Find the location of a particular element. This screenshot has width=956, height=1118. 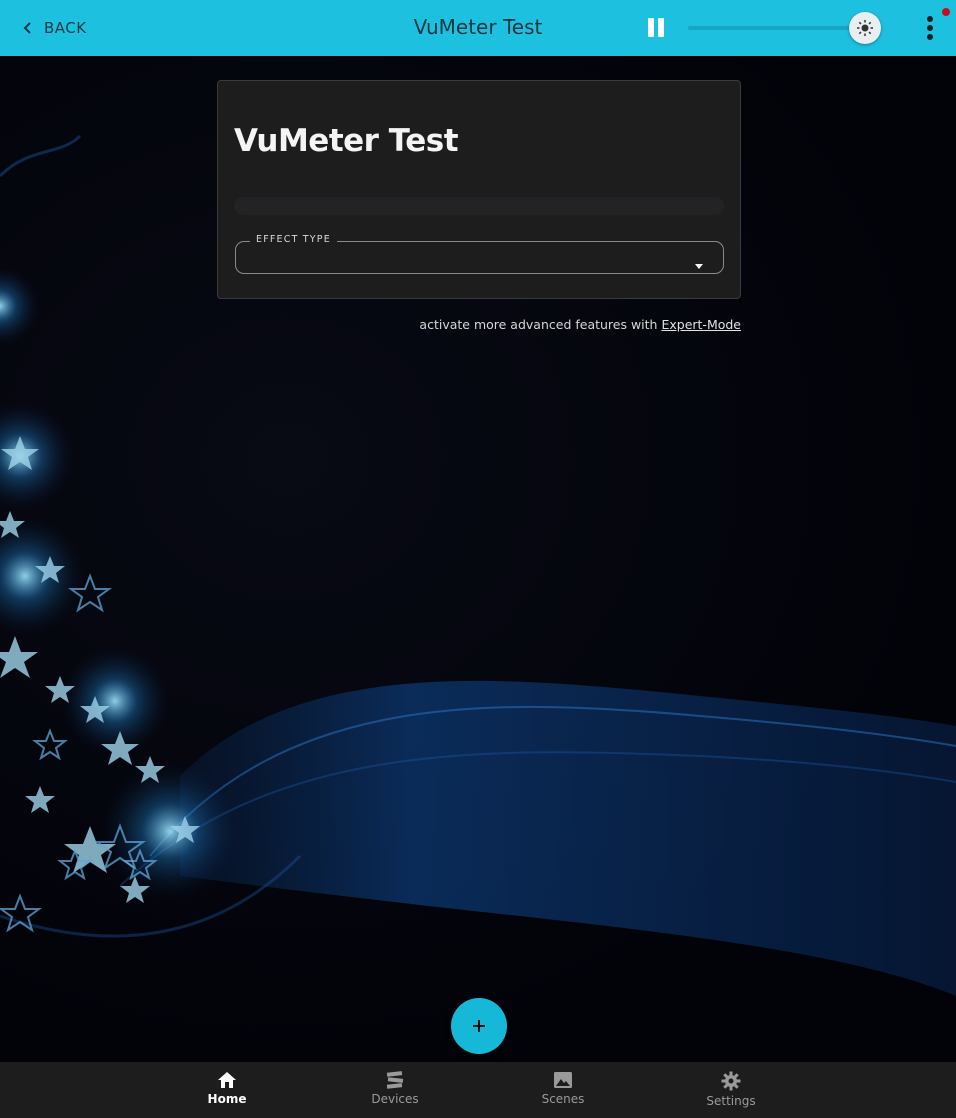

gear-icon is located at coordinates (731, 1081).